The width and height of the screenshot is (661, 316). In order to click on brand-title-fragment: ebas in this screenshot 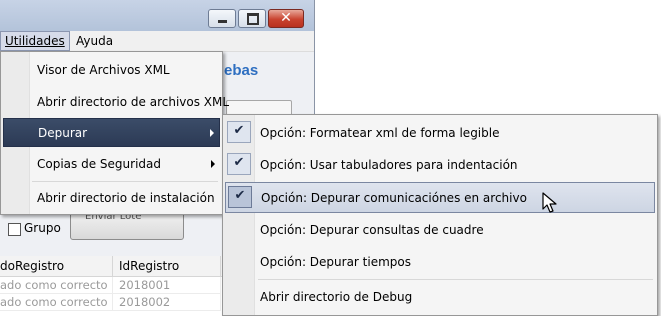, I will do `click(241, 70)`.